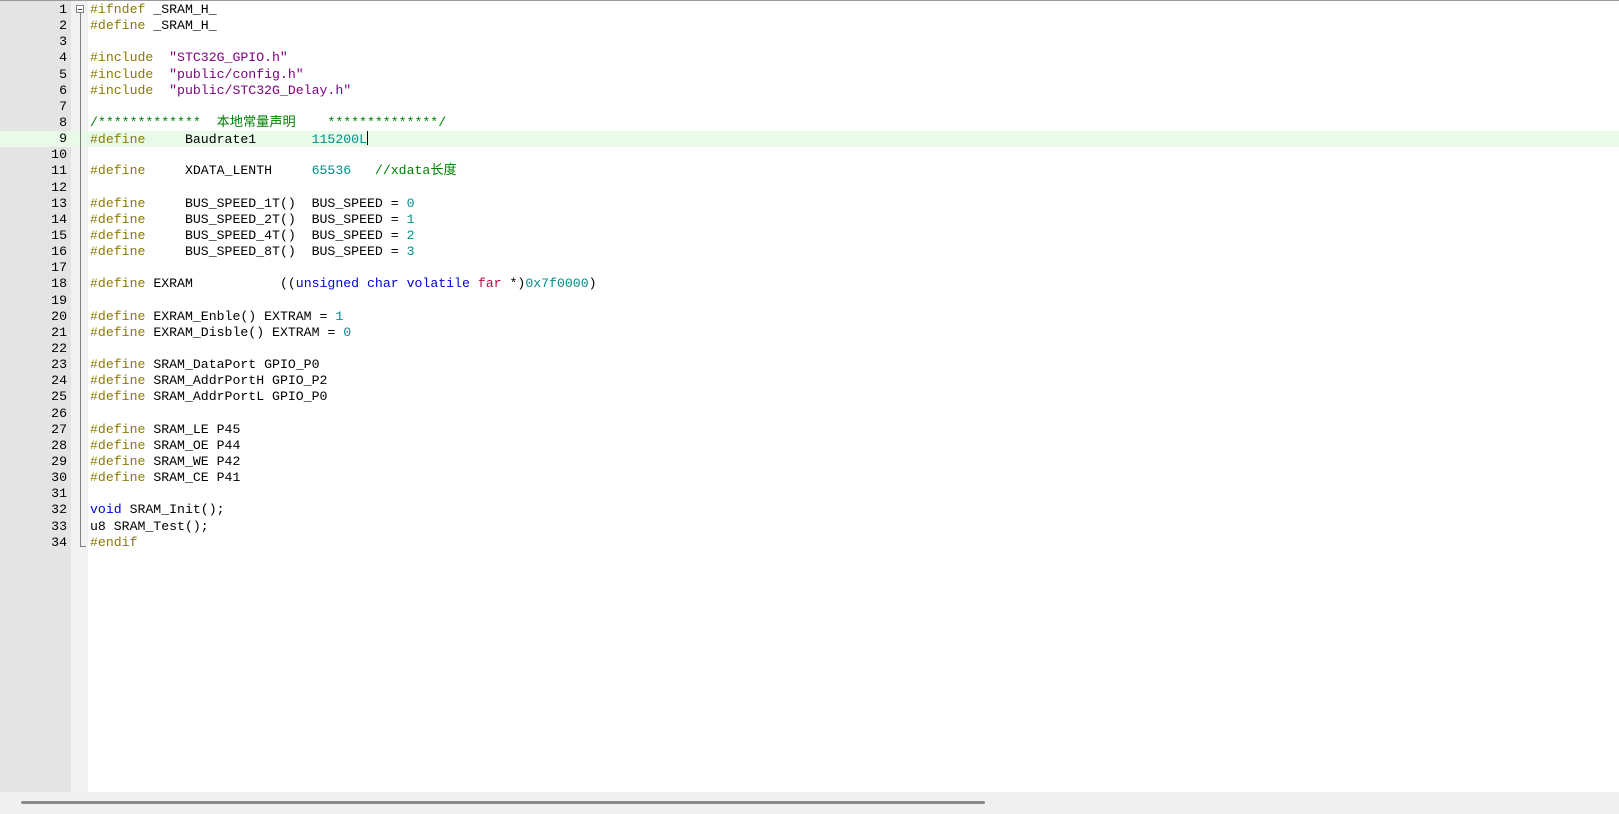 The height and width of the screenshot is (814, 1619). I want to click on line-text: #define _SRAM_H_, so click(153, 26).